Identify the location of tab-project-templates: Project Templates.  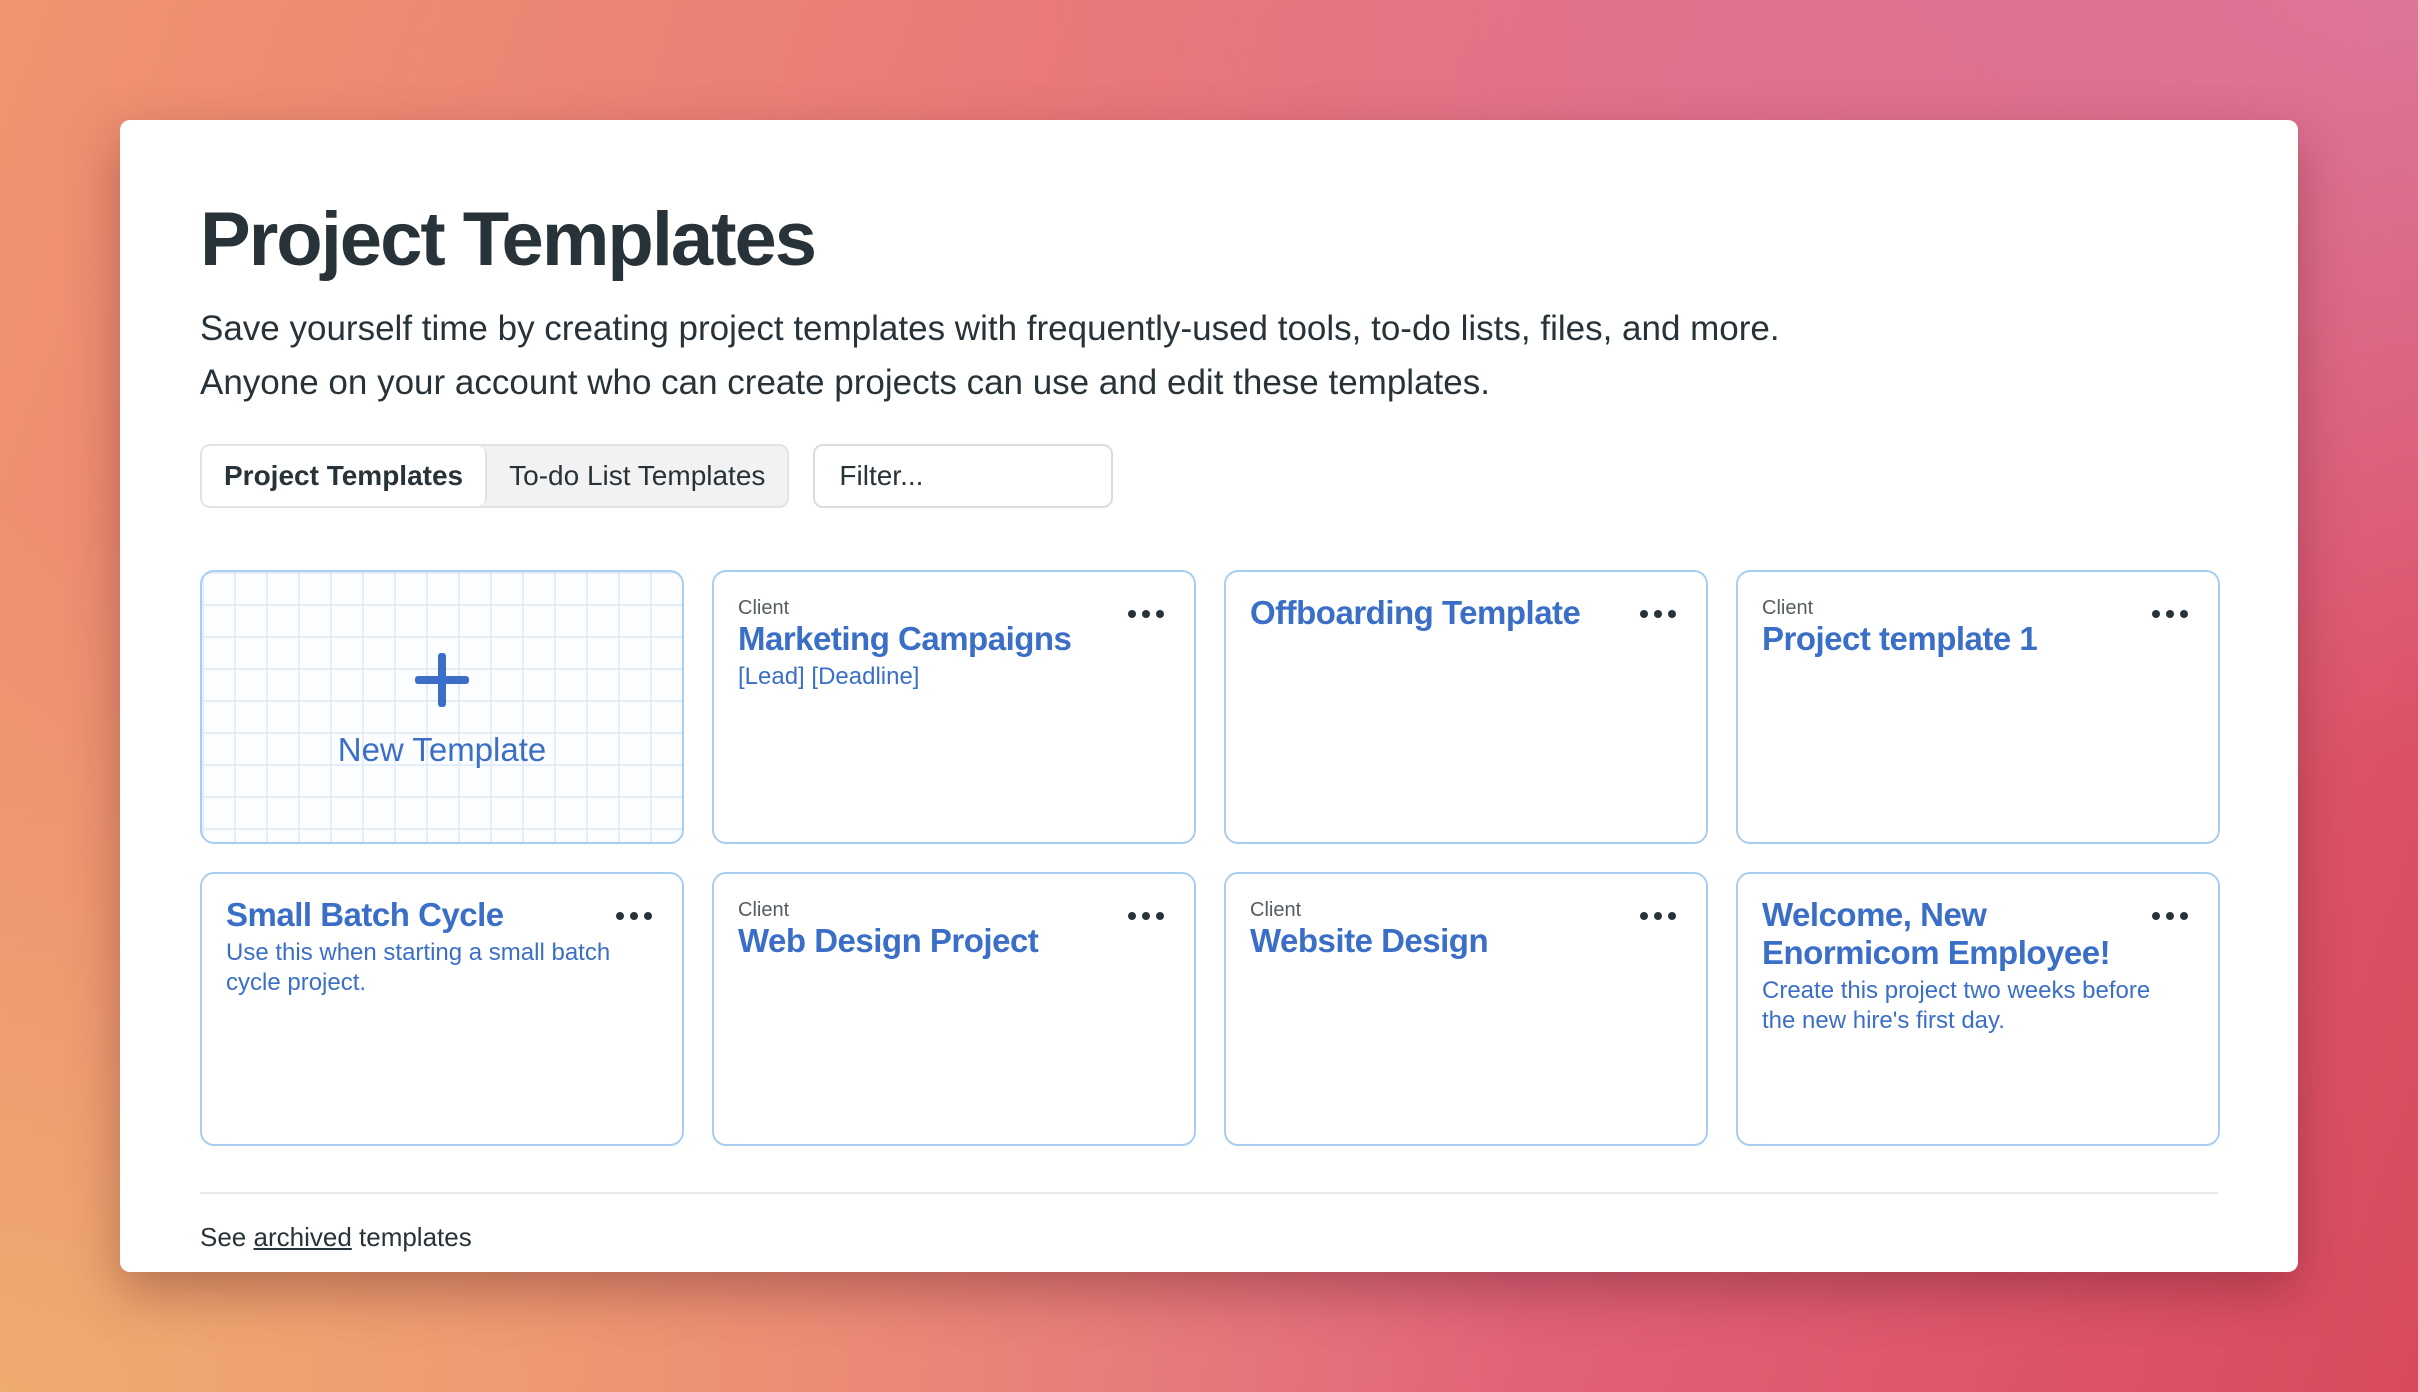
(345, 475).